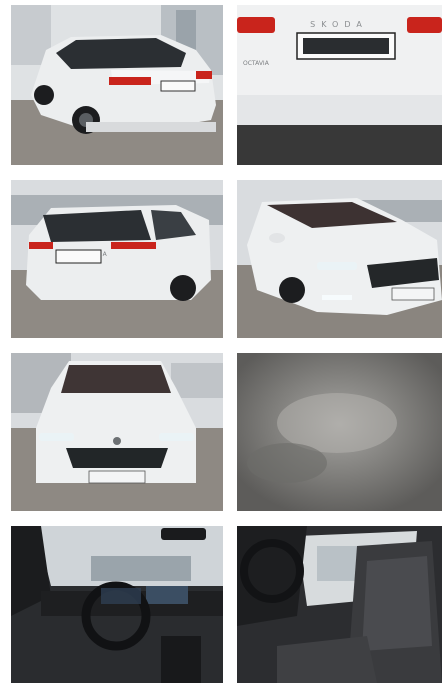  I want to click on car-rear-close-up-image: SKODA OCTAVIA, so click(339, 85).